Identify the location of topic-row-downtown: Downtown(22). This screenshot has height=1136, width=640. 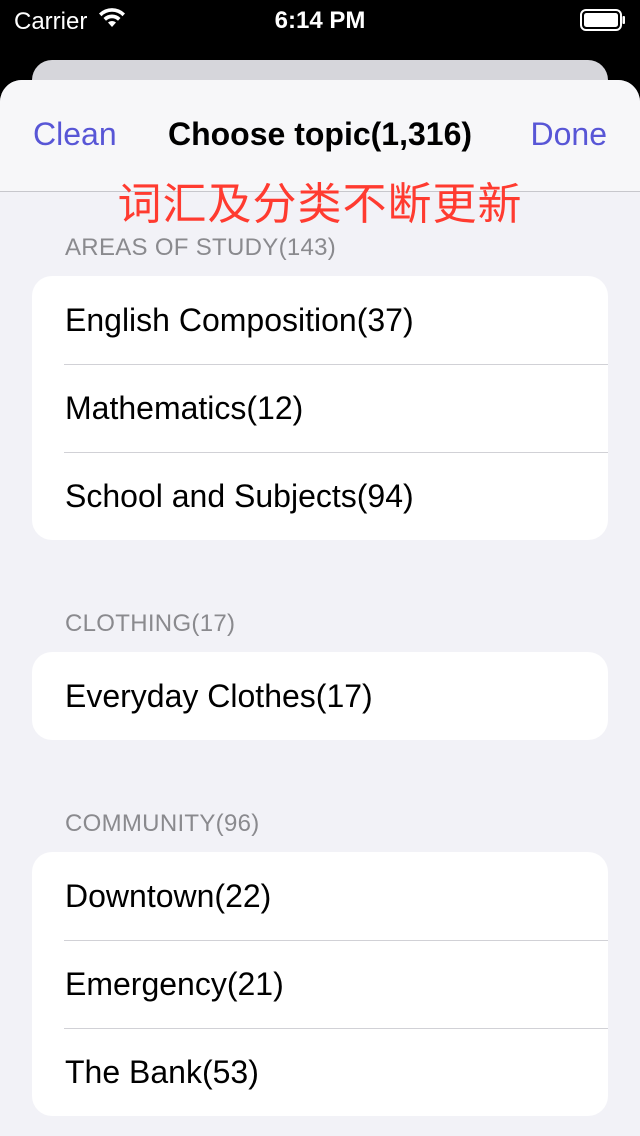
(320, 896).